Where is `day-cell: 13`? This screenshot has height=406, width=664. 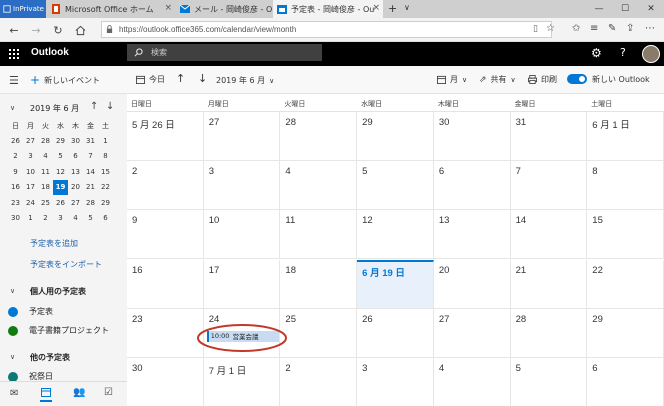 day-cell: 13 is located at coordinates (472, 235).